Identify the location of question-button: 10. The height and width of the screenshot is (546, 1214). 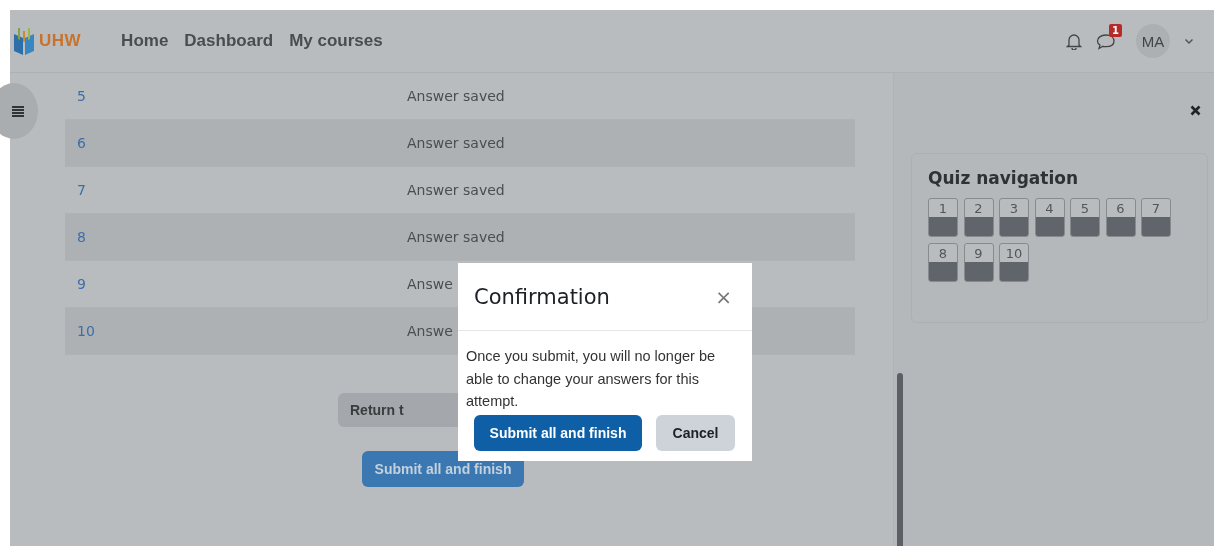
(1014, 262).